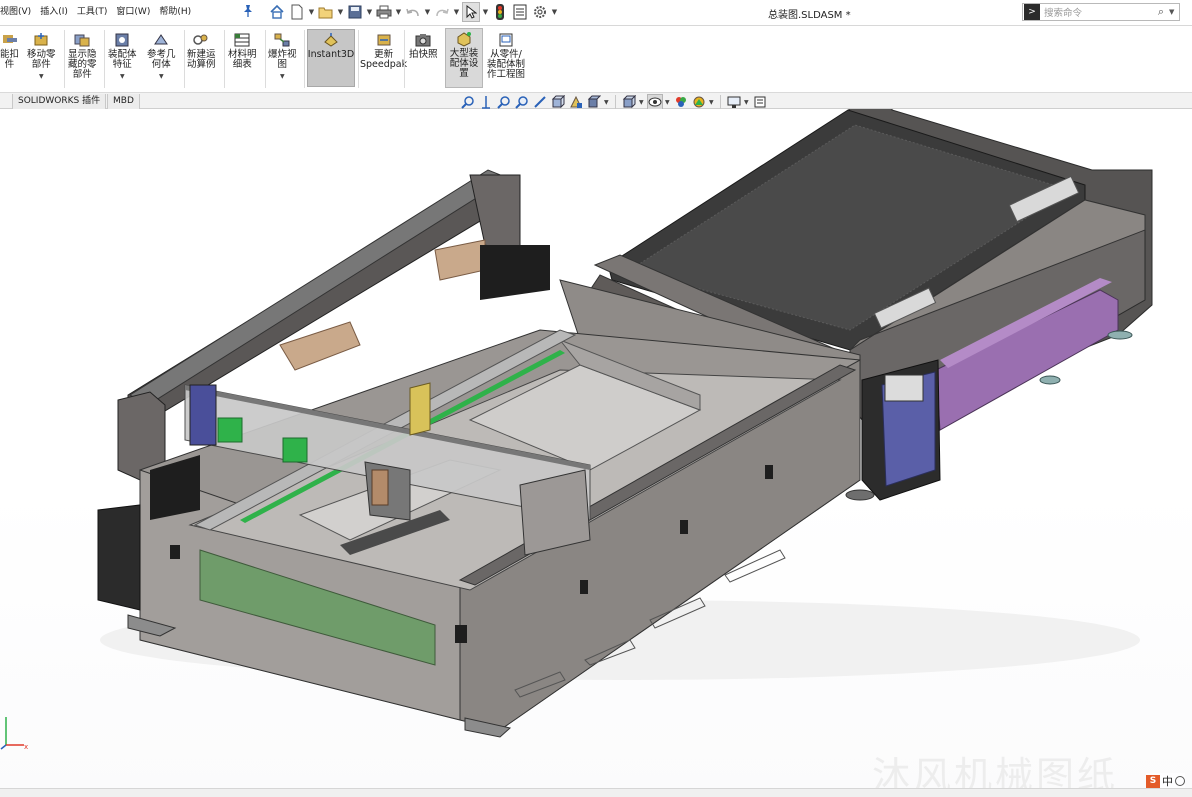  What do you see at coordinates (282, 59) in the screenshot?
I see `exploded-view-label: 爆炸视 图` at bounding box center [282, 59].